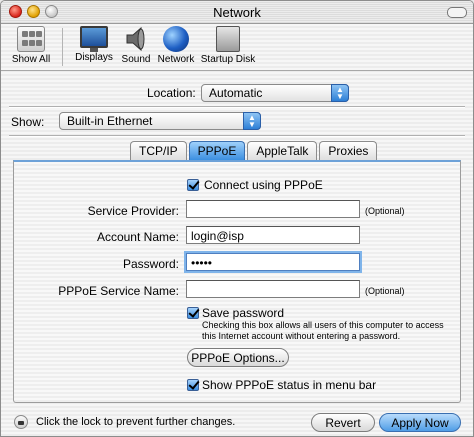 This screenshot has height=437, width=474. What do you see at coordinates (94, 57) in the screenshot?
I see `toolbar-item-label: Displays` at bounding box center [94, 57].